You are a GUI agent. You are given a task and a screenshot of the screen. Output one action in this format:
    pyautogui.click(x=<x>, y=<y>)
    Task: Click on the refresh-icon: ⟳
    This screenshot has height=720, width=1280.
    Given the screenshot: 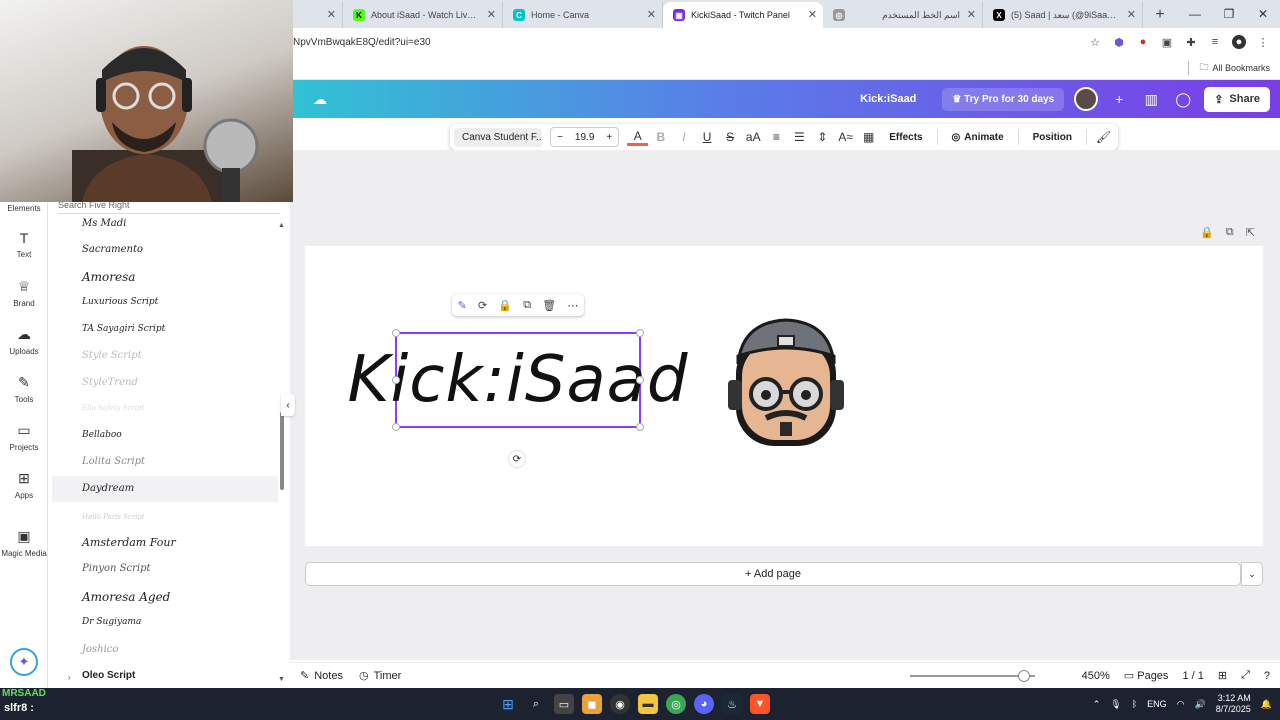 What is the action you would take?
    pyautogui.click(x=482, y=305)
    